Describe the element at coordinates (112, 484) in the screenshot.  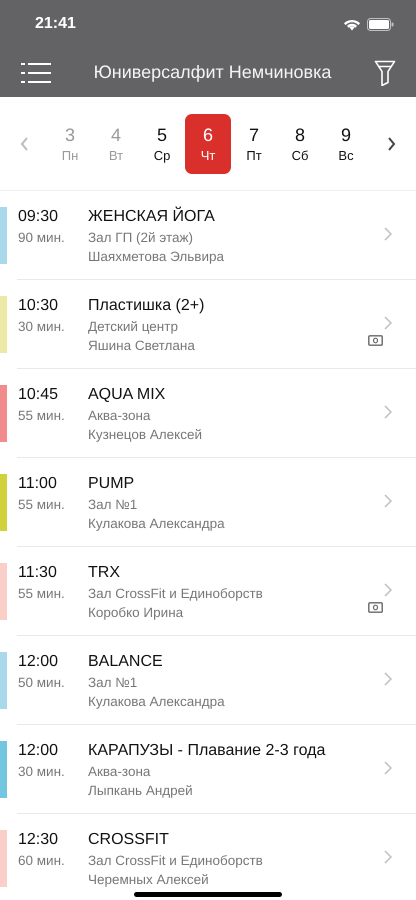
I see `class-title: PUMP` at that location.